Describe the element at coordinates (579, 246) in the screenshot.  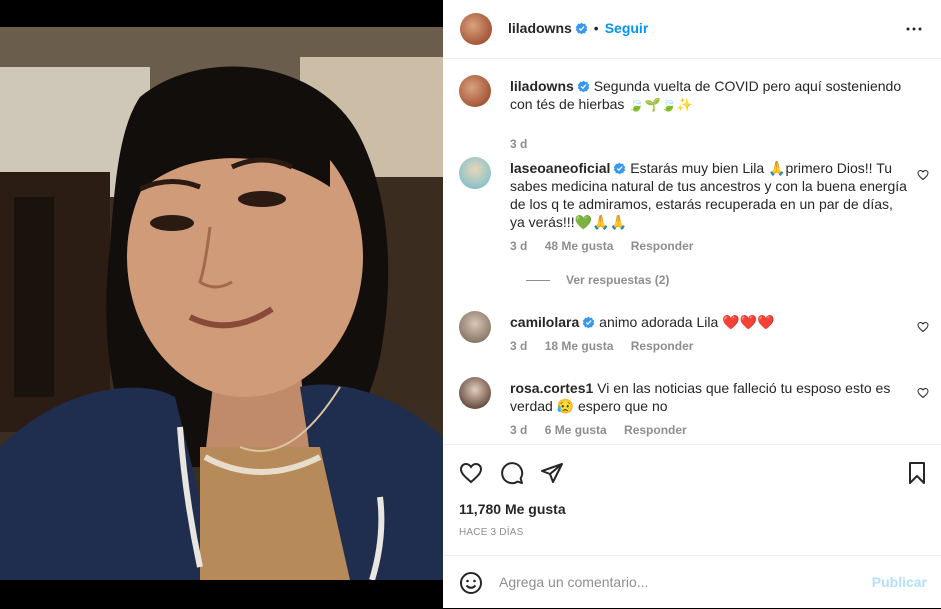
I see `comment-likes: 48 Me gusta` at that location.